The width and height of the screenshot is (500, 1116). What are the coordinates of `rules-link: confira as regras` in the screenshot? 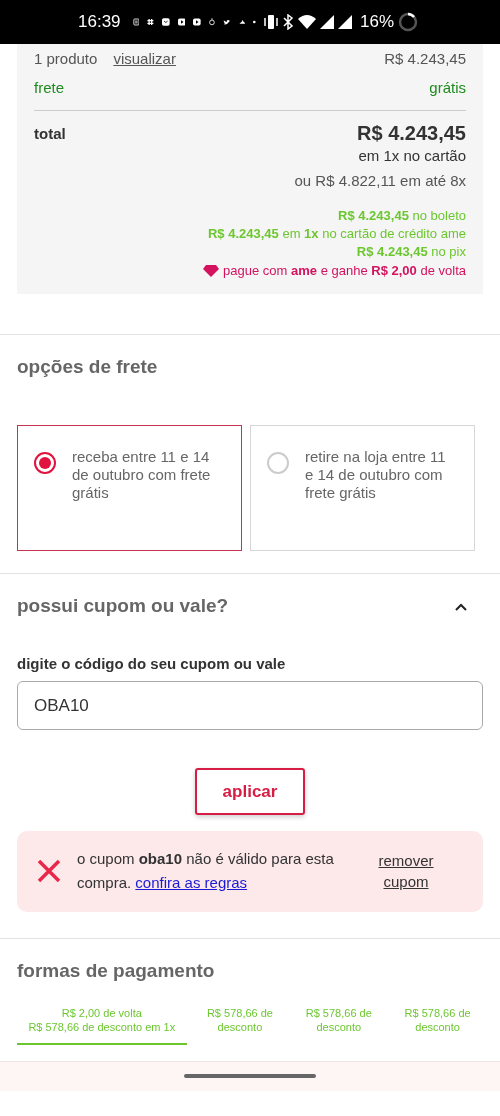 It's located at (191, 882).